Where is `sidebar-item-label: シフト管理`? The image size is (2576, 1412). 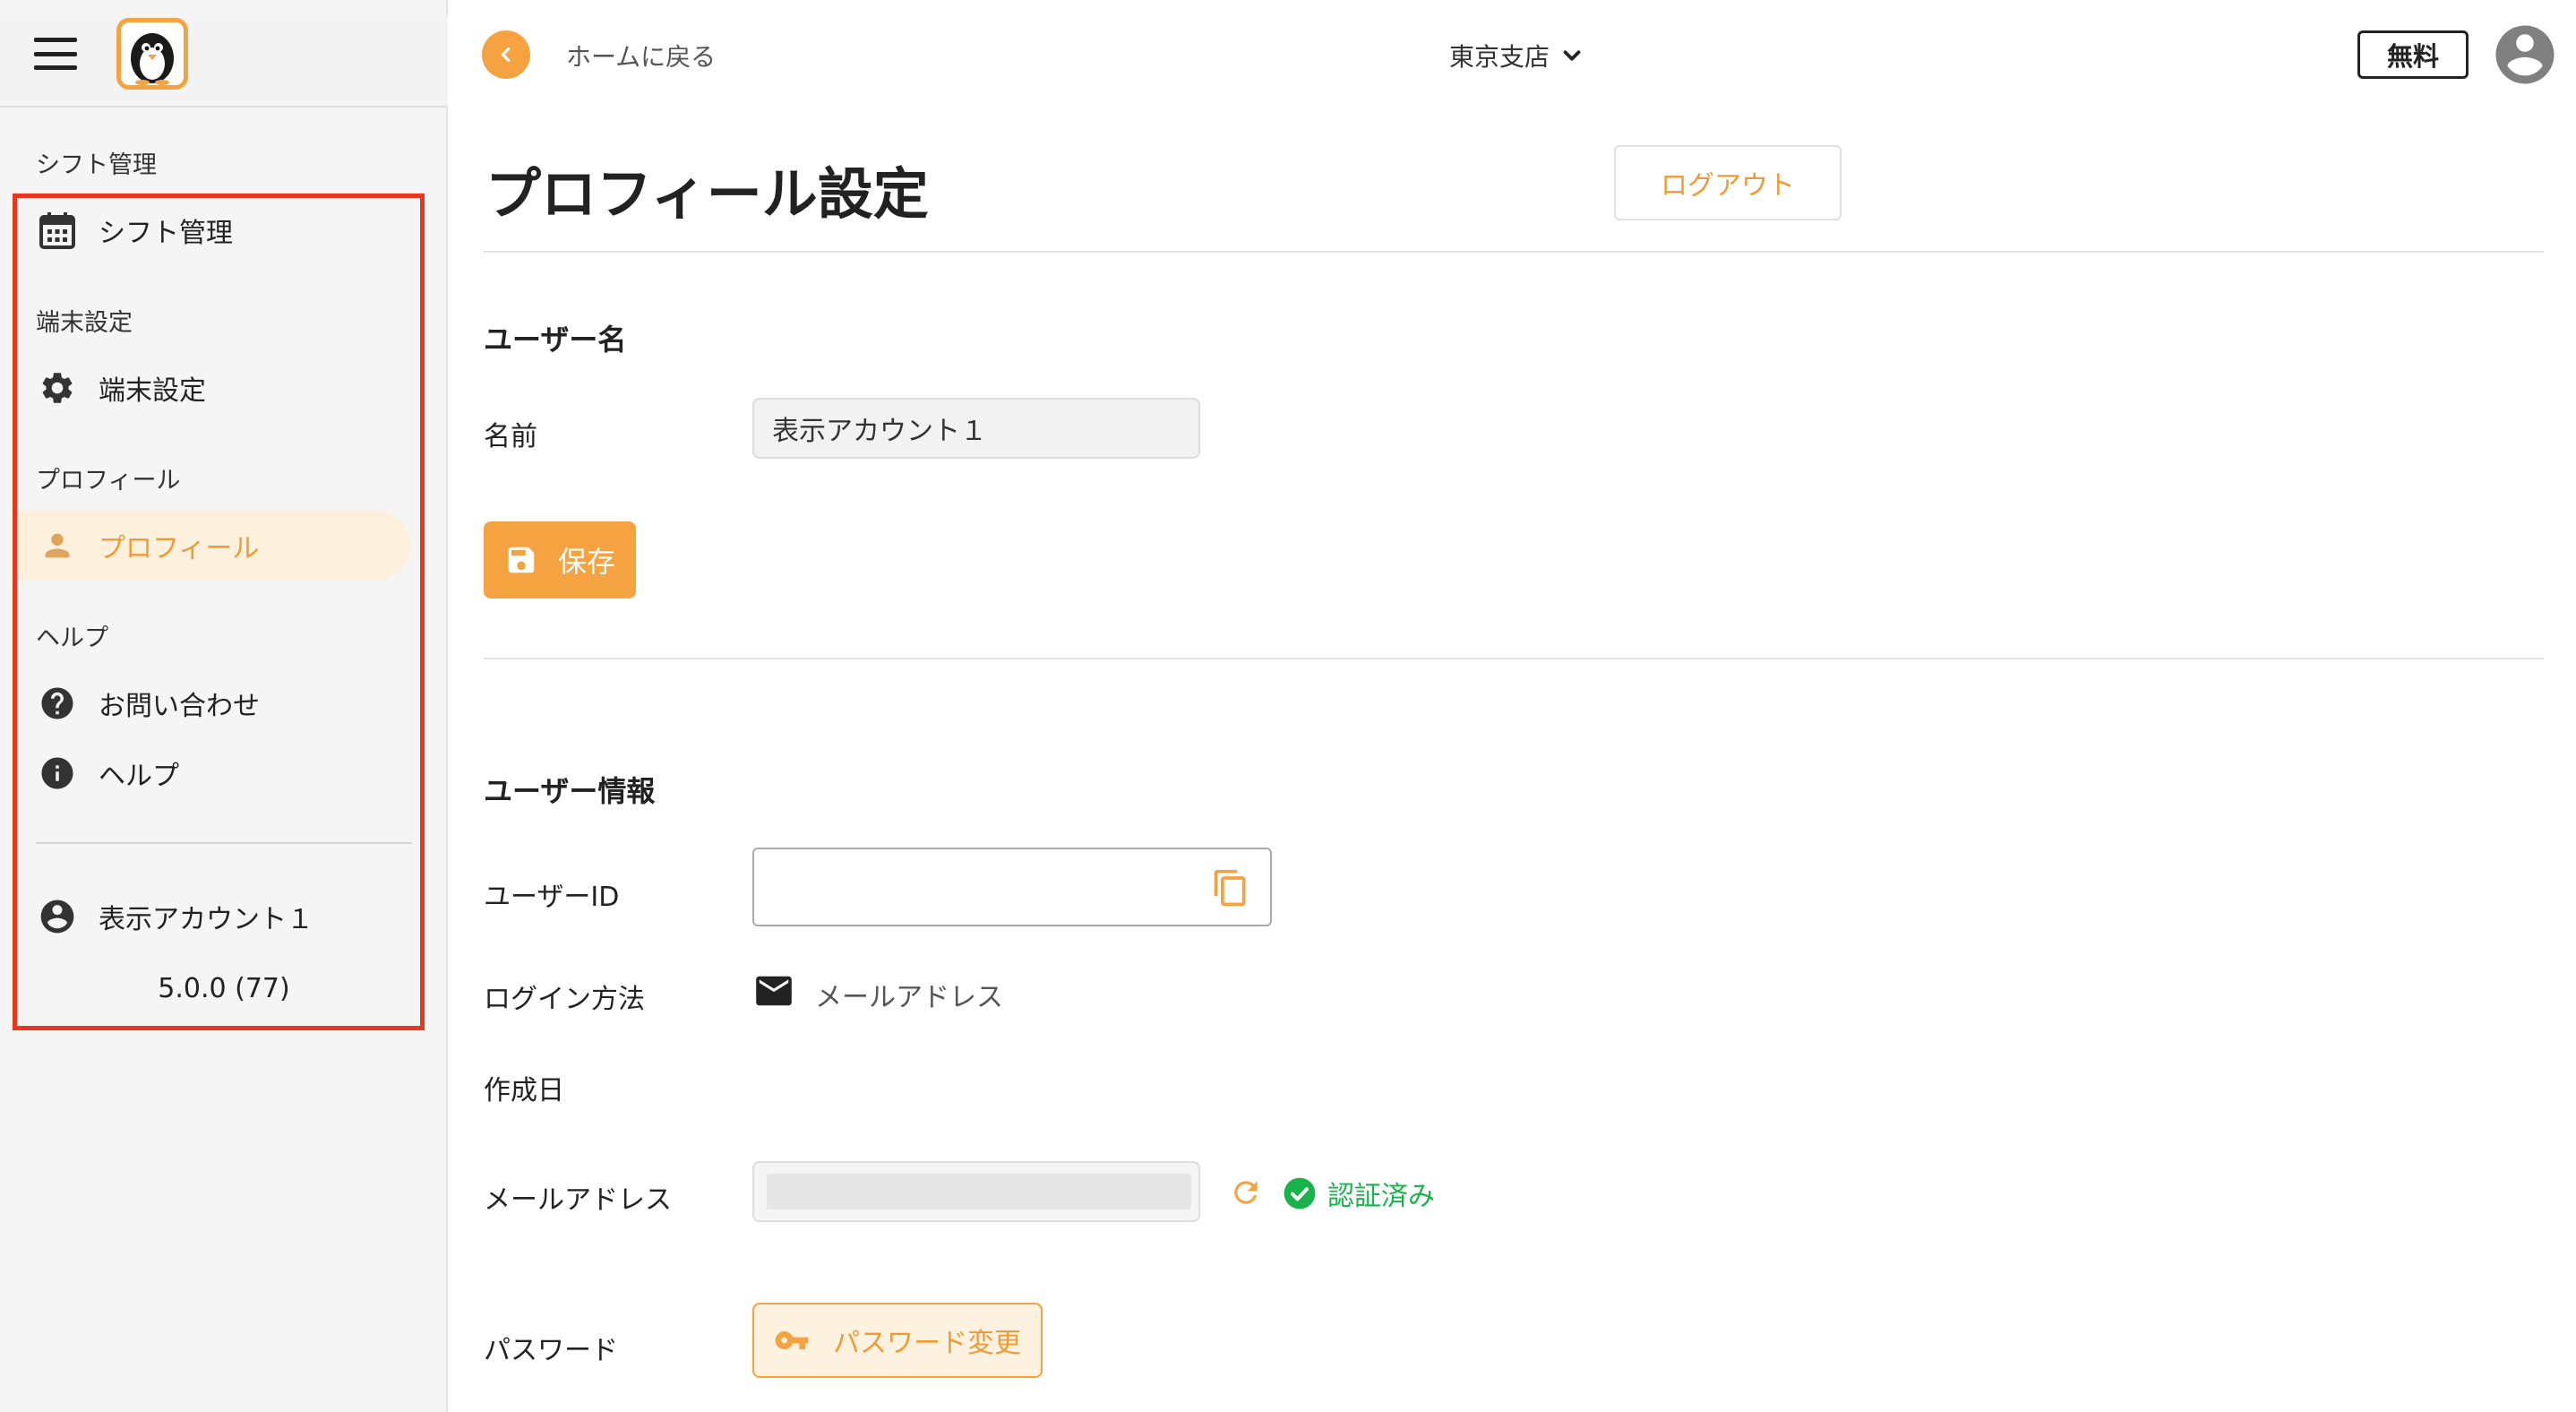 sidebar-item-label: シフト管理 is located at coordinates (166, 233).